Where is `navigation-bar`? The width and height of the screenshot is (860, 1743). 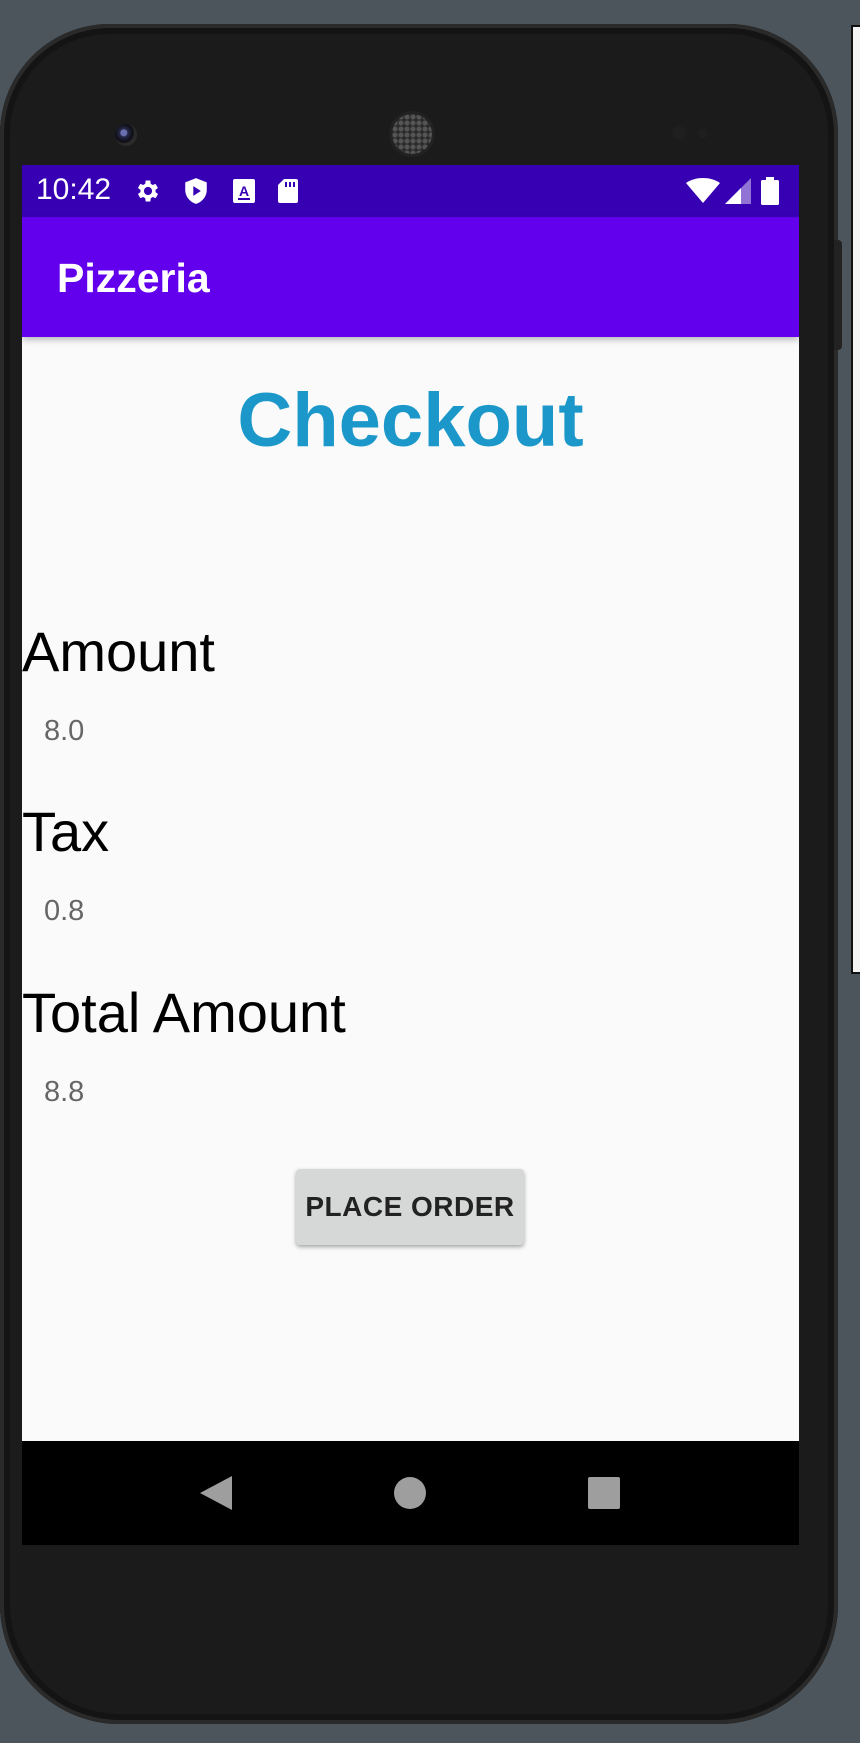 navigation-bar is located at coordinates (410, 1493).